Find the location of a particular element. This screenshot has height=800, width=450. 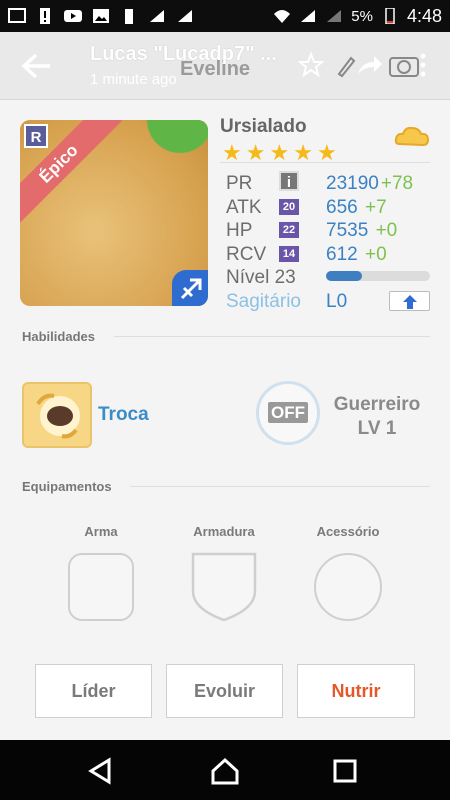

stat-label-pr: PR is located at coordinates (239, 183).